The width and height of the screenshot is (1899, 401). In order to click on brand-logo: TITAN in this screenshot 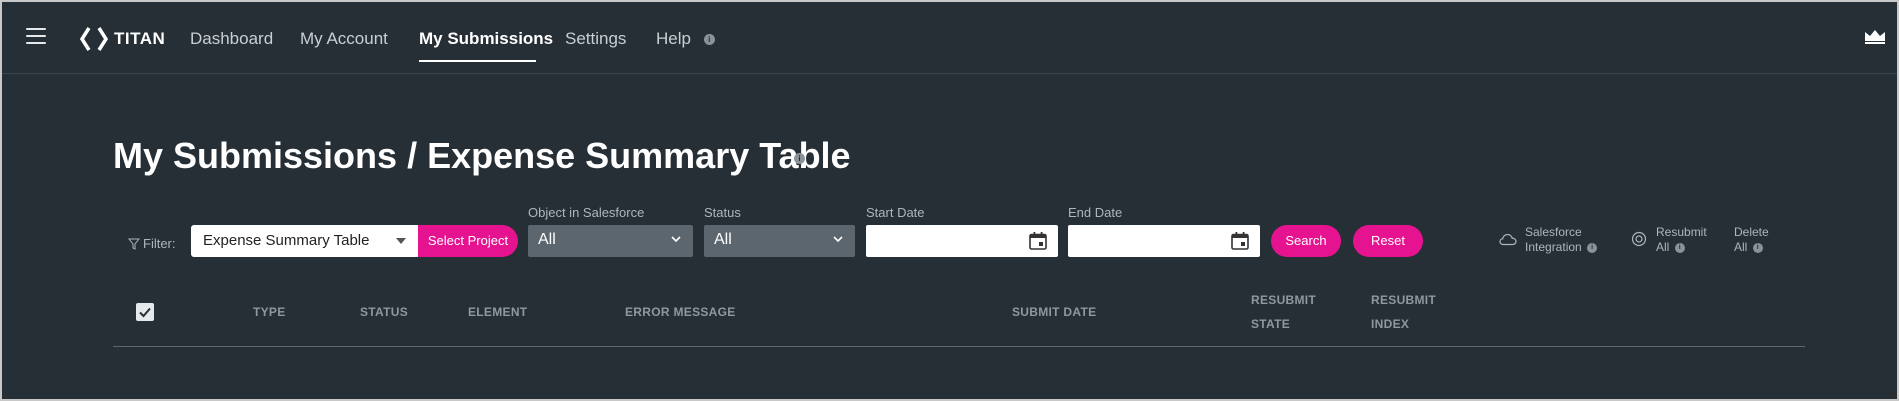, I will do `click(122, 39)`.